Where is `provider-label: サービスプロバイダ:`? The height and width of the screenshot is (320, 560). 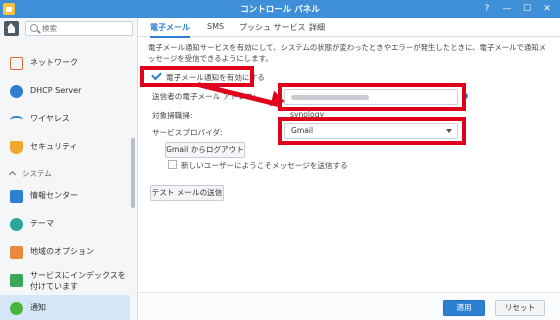 provider-label: サービスプロバイダ: is located at coordinates (187, 132).